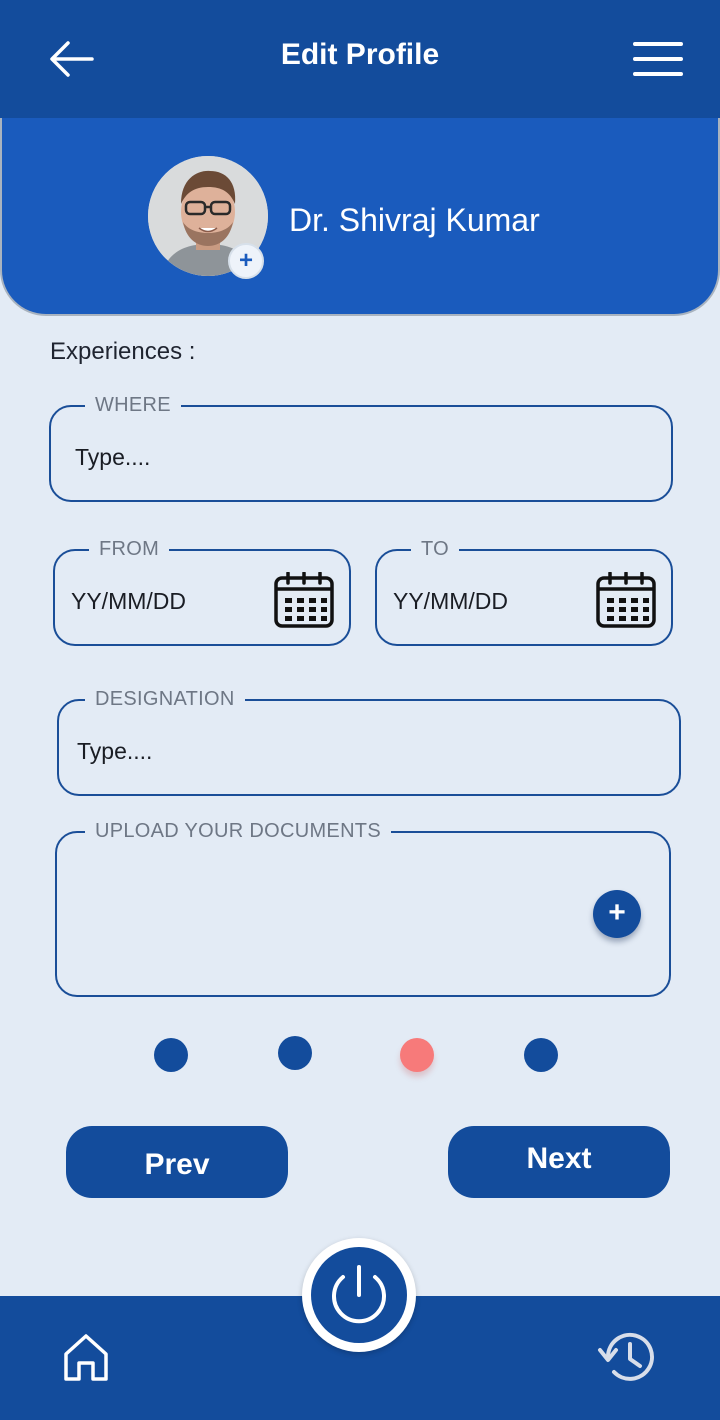 This screenshot has height=1420, width=720. What do you see at coordinates (202, 592) in the screenshot?
I see `from-date-field: FROM YY/MM/DD` at bounding box center [202, 592].